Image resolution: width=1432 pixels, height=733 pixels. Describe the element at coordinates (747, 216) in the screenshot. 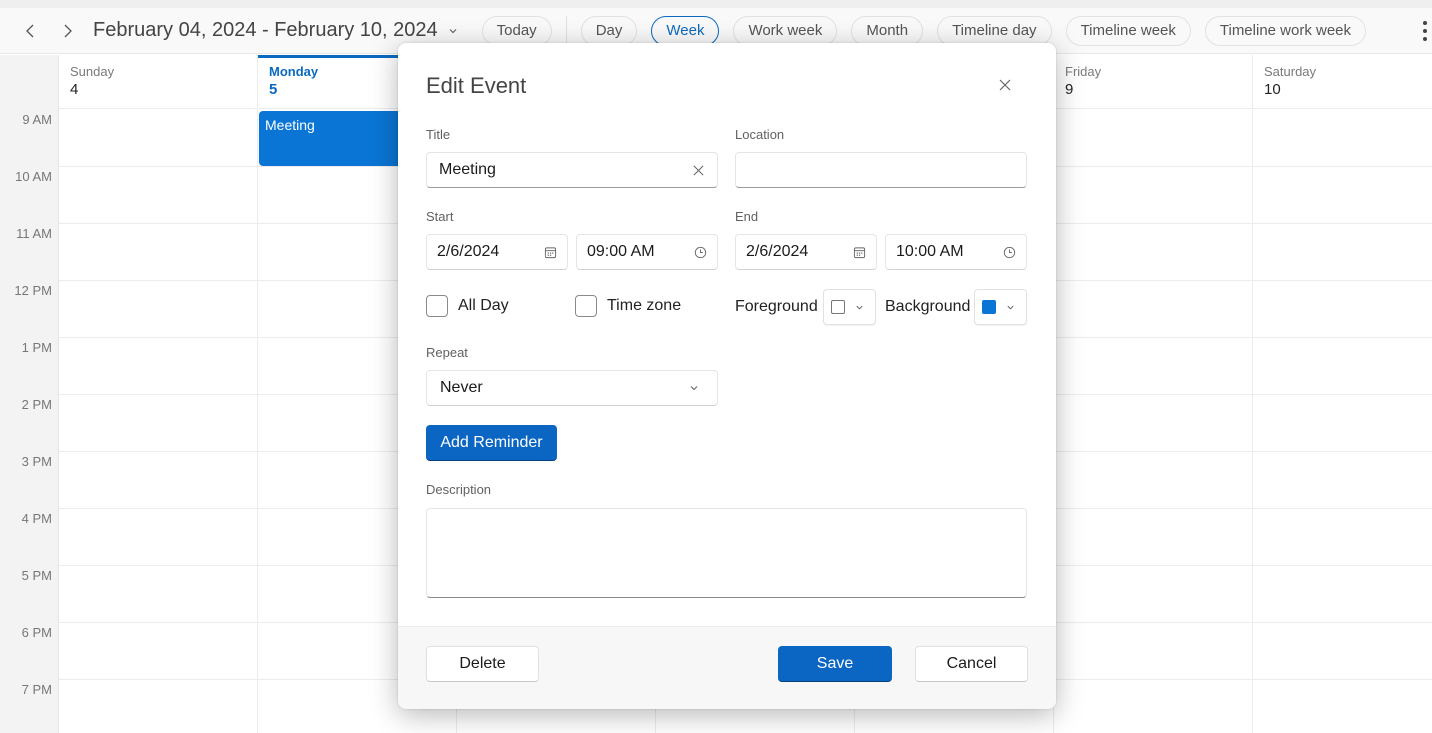

I see `end-label: End` at that location.